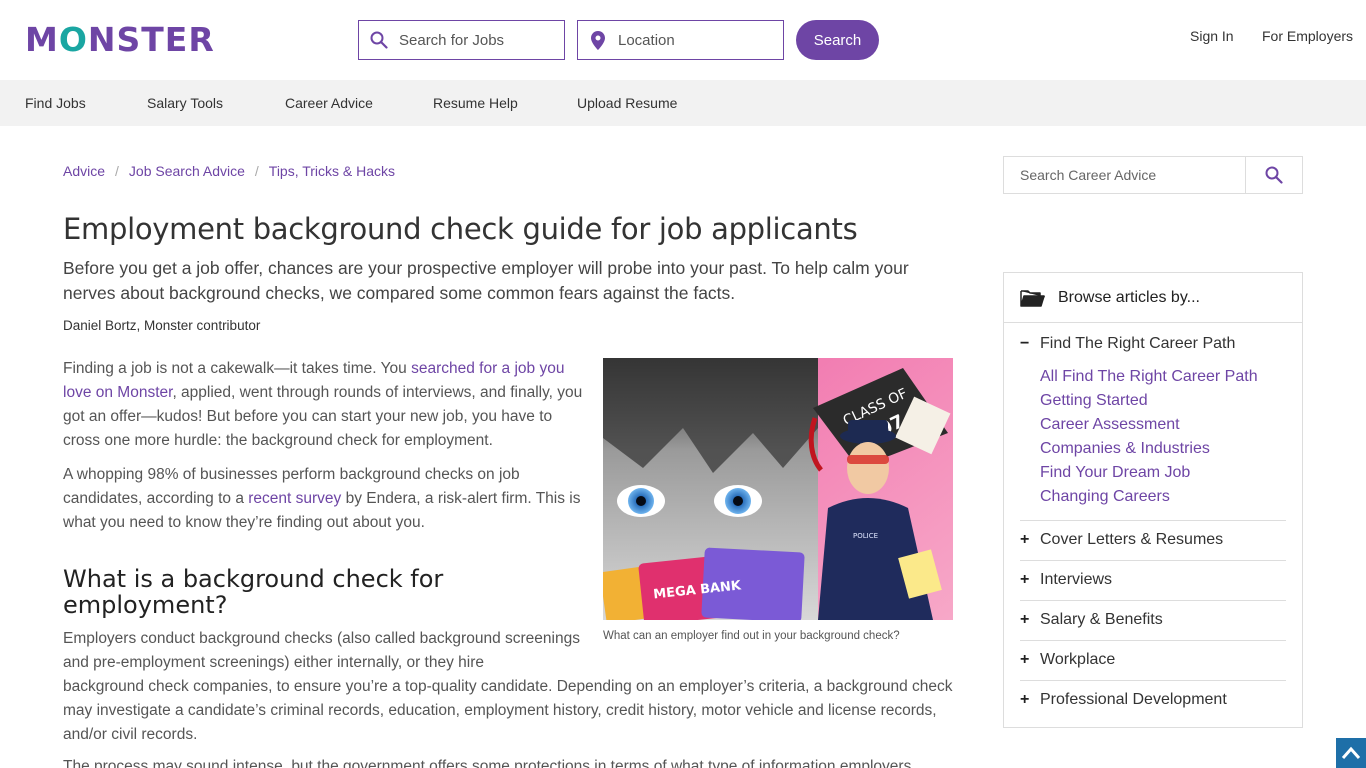 This screenshot has height=768, width=1366. I want to click on category-interviews: + Interviews, so click(1153, 580).